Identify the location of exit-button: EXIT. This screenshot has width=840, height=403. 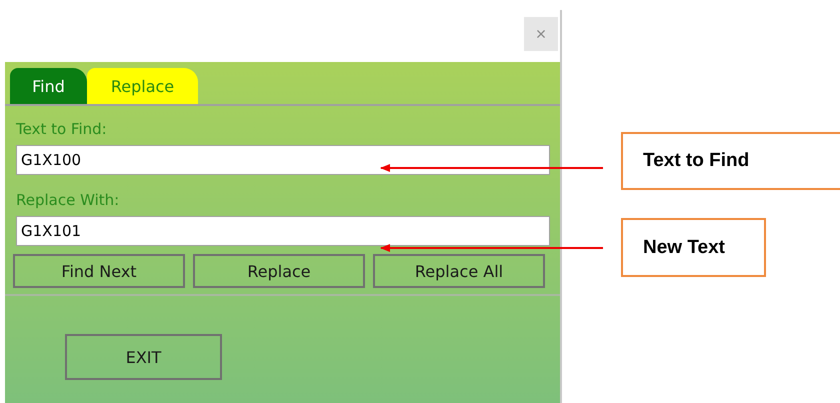
(143, 357).